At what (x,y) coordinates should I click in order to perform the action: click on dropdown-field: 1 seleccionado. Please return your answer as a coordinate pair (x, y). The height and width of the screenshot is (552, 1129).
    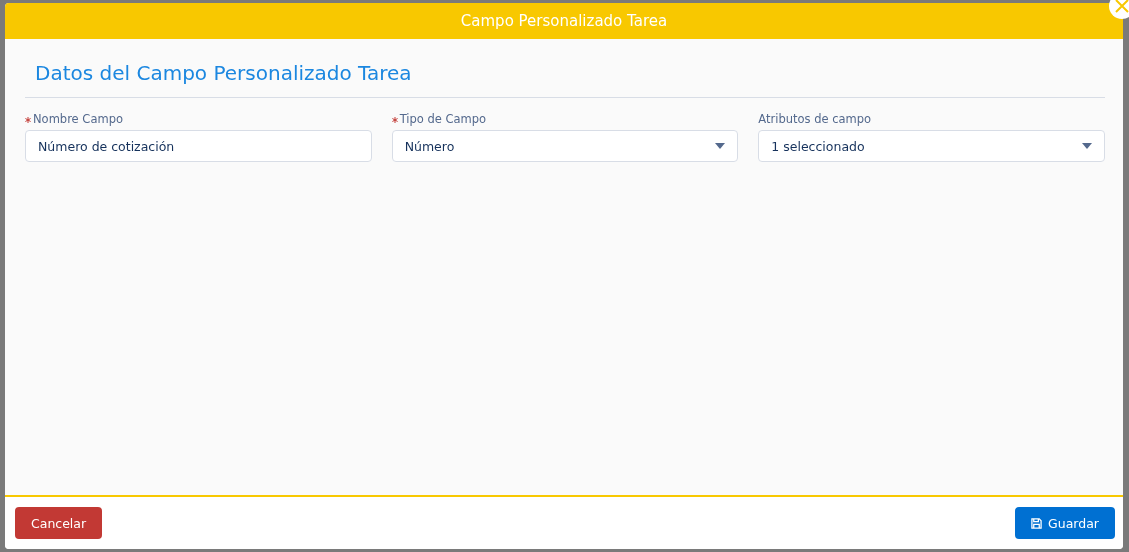
    Looking at the image, I should click on (931, 146).